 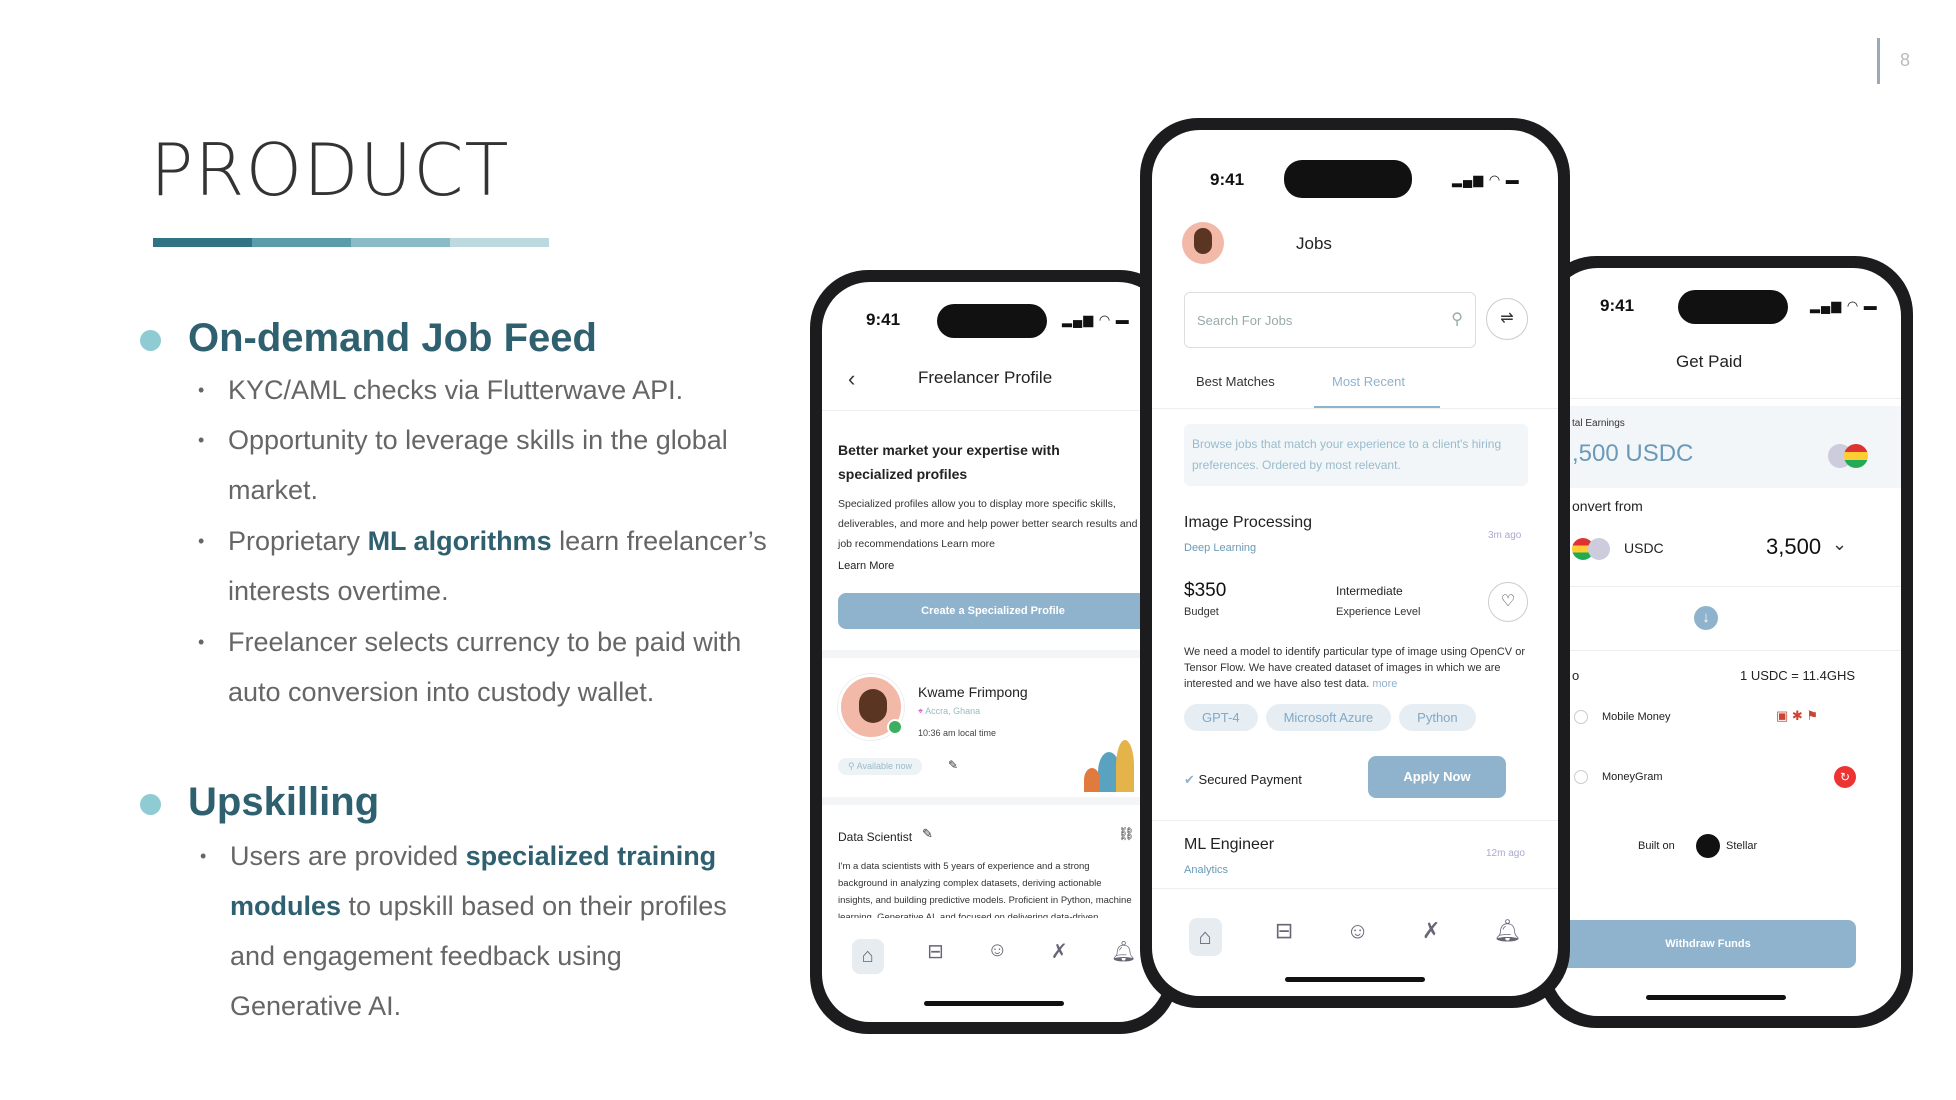 I want to click on usdc-icon, so click(x=1599, y=549).